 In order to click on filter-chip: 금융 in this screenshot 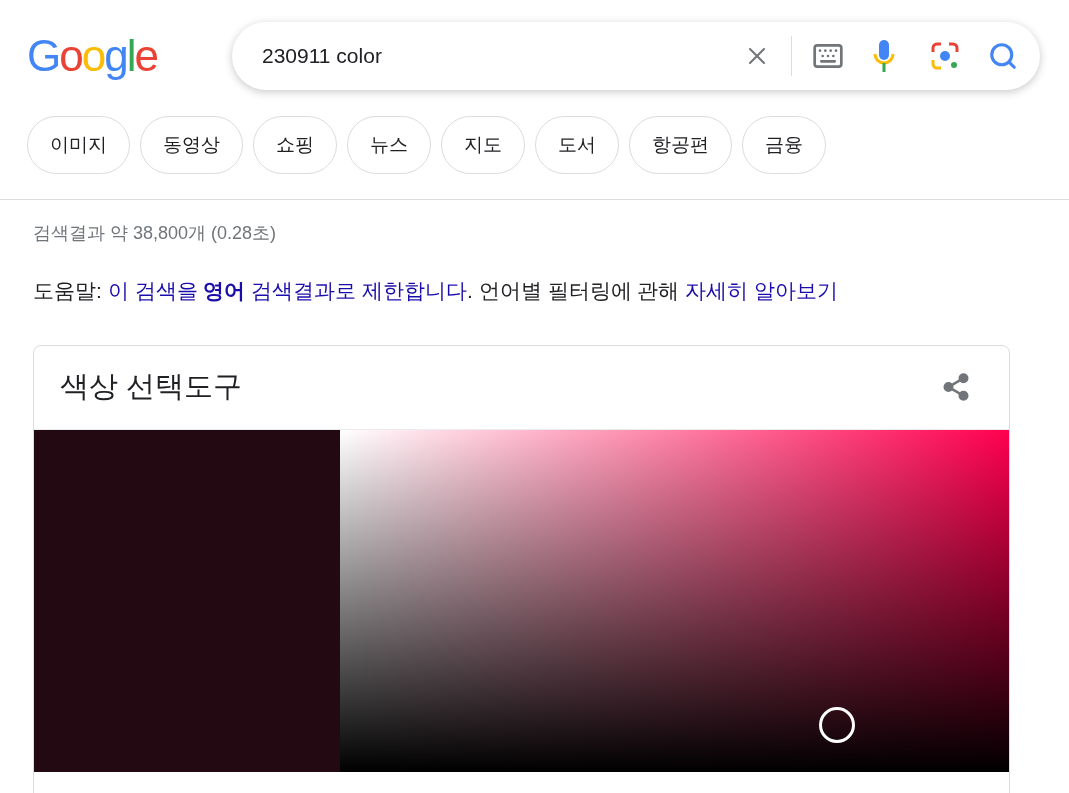, I will do `click(784, 145)`.